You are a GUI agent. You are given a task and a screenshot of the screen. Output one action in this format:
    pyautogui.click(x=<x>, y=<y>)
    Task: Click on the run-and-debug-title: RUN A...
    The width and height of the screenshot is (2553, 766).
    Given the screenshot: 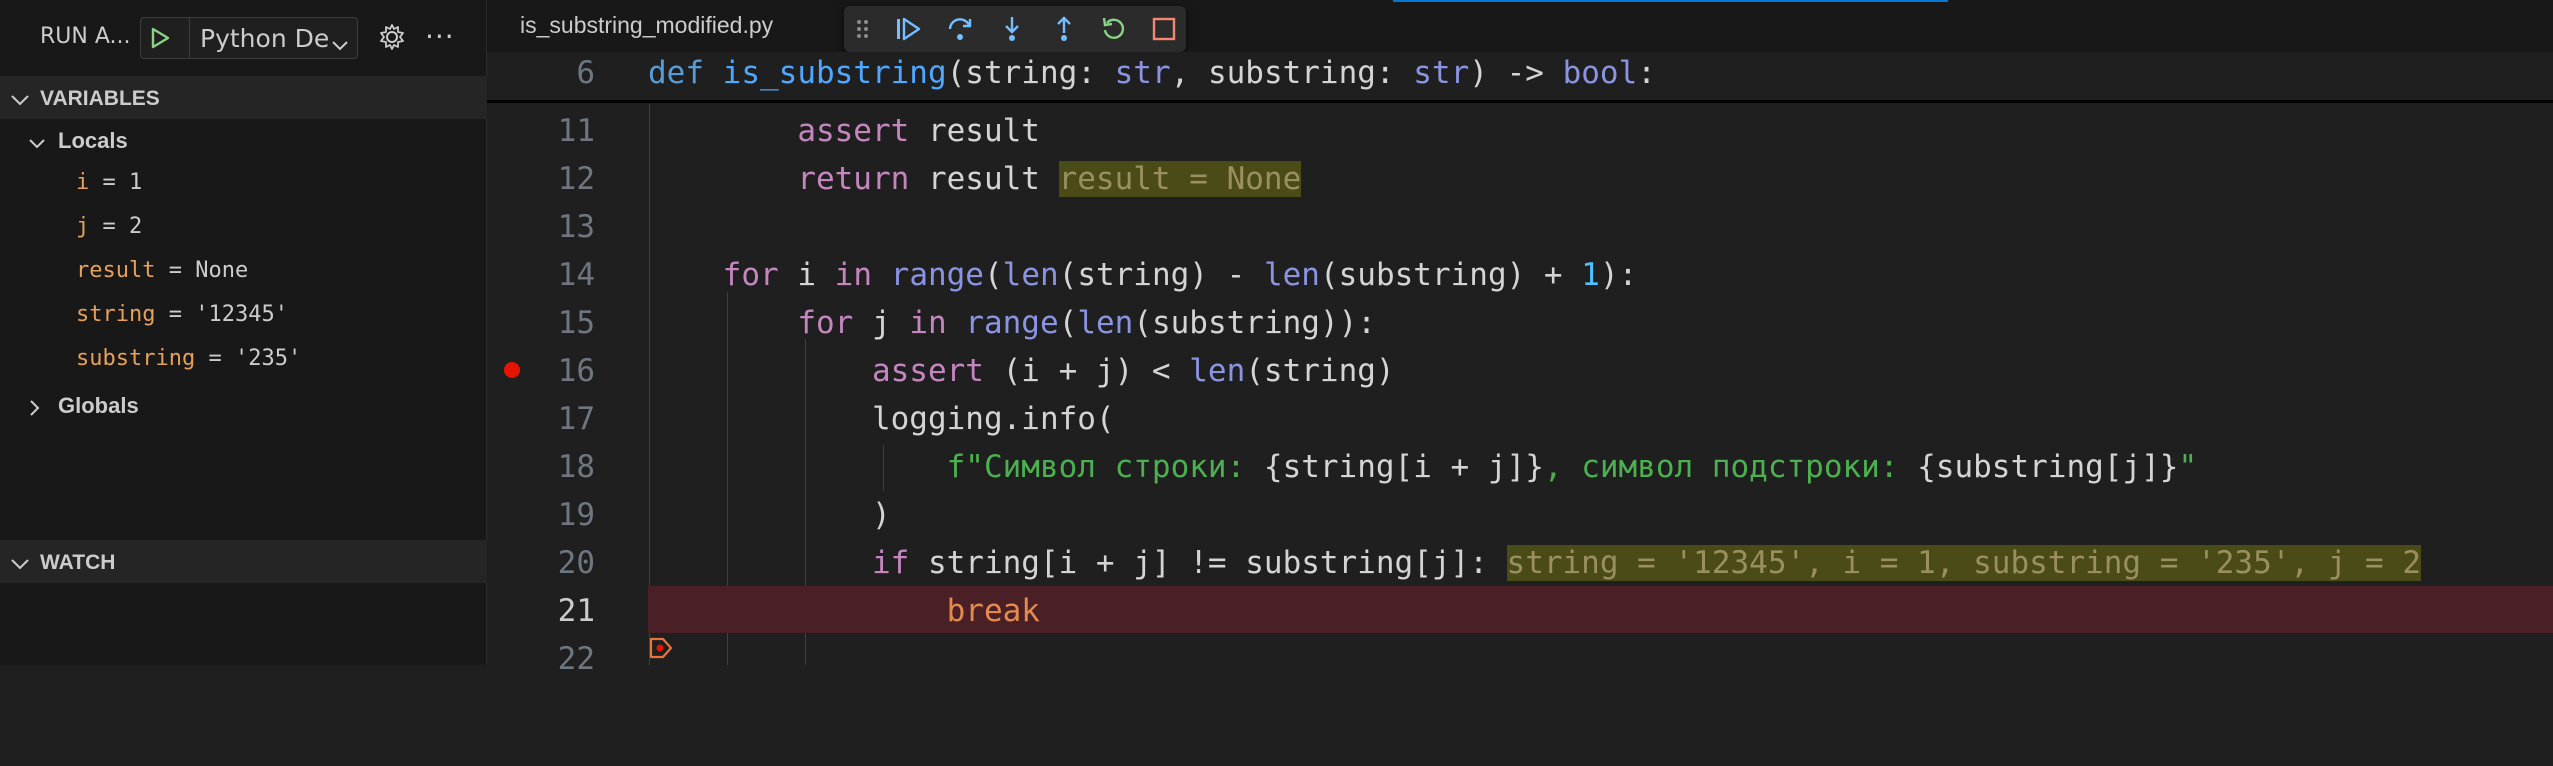 What is the action you would take?
    pyautogui.click(x=85, y=36)
    